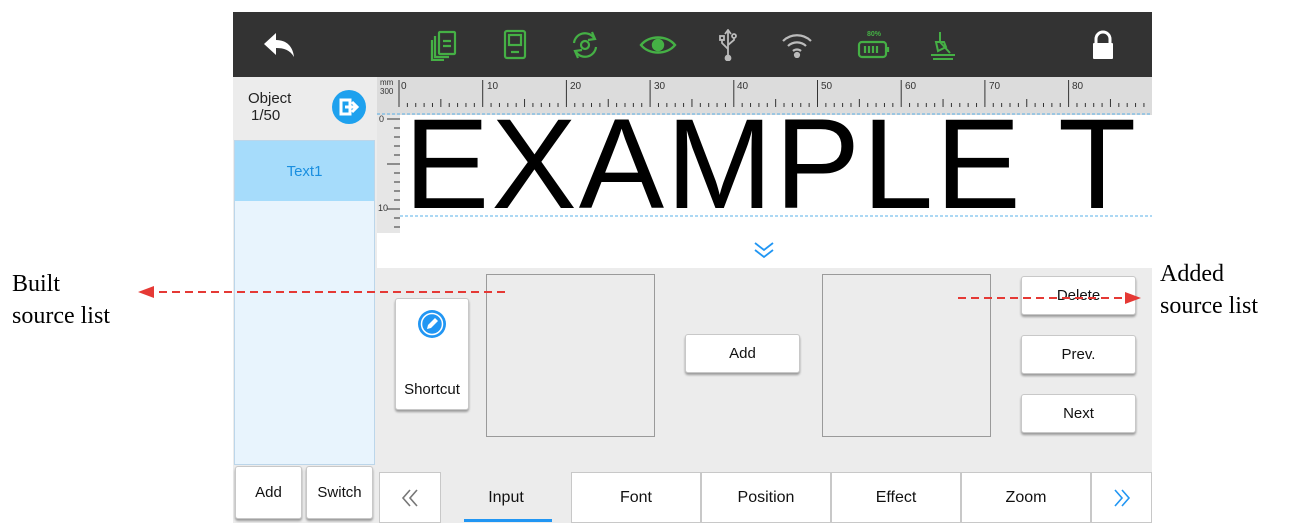 The height and width of the screenshot is (523, 1298). Describe the element at coordinates (1078, 86) in the screenshot. I see `ruler-tick-label: 80` at that location.